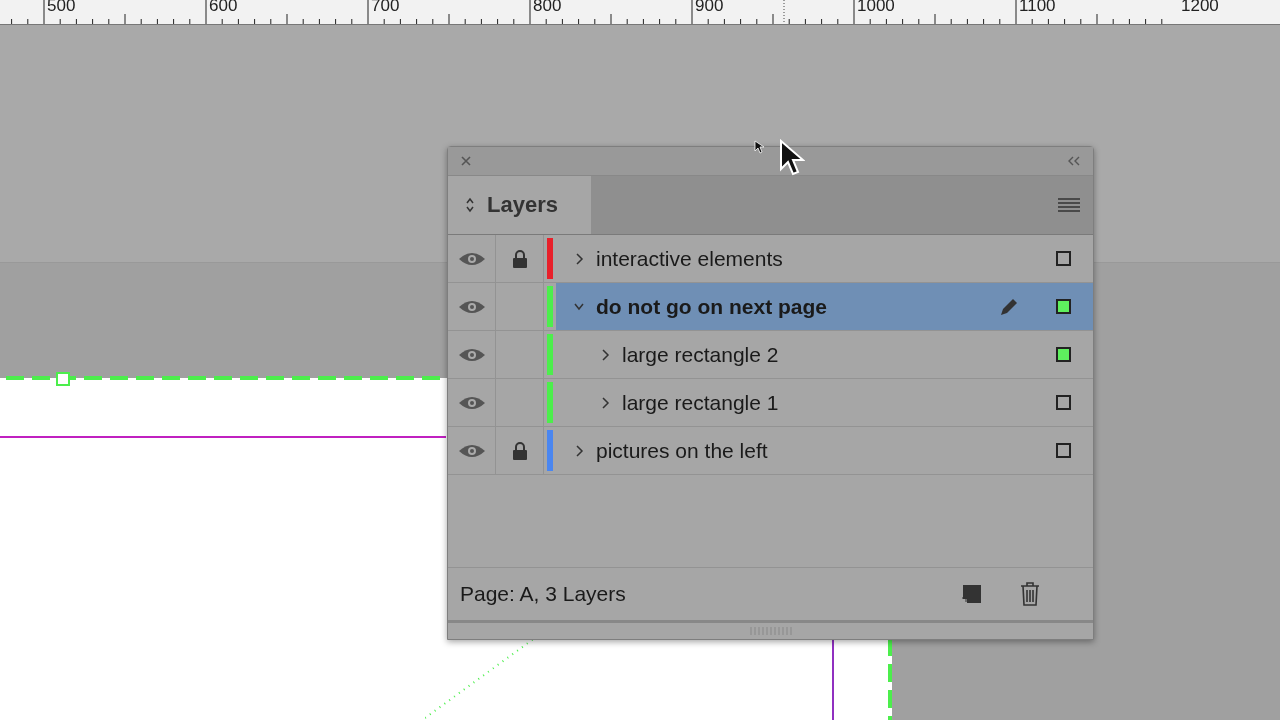 The width and height of the screenshot is (1280, 720). What do you see at coordinates (876, 8) in the screenshot?
I see `ruler-label: 1000` at bounding box center [876, 8].